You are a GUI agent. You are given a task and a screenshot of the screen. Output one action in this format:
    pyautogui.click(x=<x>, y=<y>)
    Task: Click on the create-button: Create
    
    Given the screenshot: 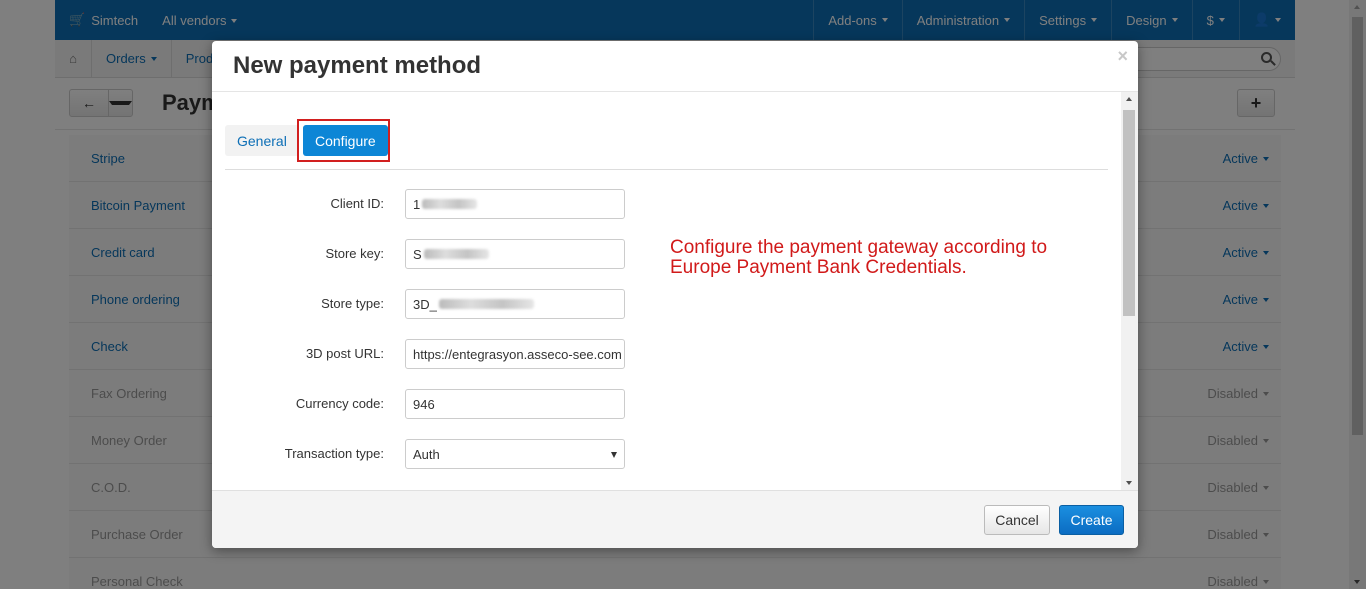 What is the action you would take?
    pyautogui.click(x=1091, y=520)
    